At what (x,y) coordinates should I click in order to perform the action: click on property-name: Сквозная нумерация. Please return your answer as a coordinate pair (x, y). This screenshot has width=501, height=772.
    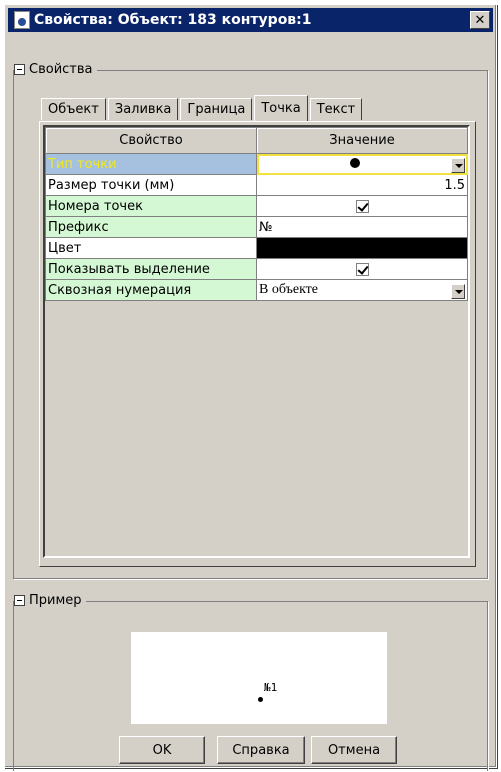
    Looking at the image, I should click on (151, 290).